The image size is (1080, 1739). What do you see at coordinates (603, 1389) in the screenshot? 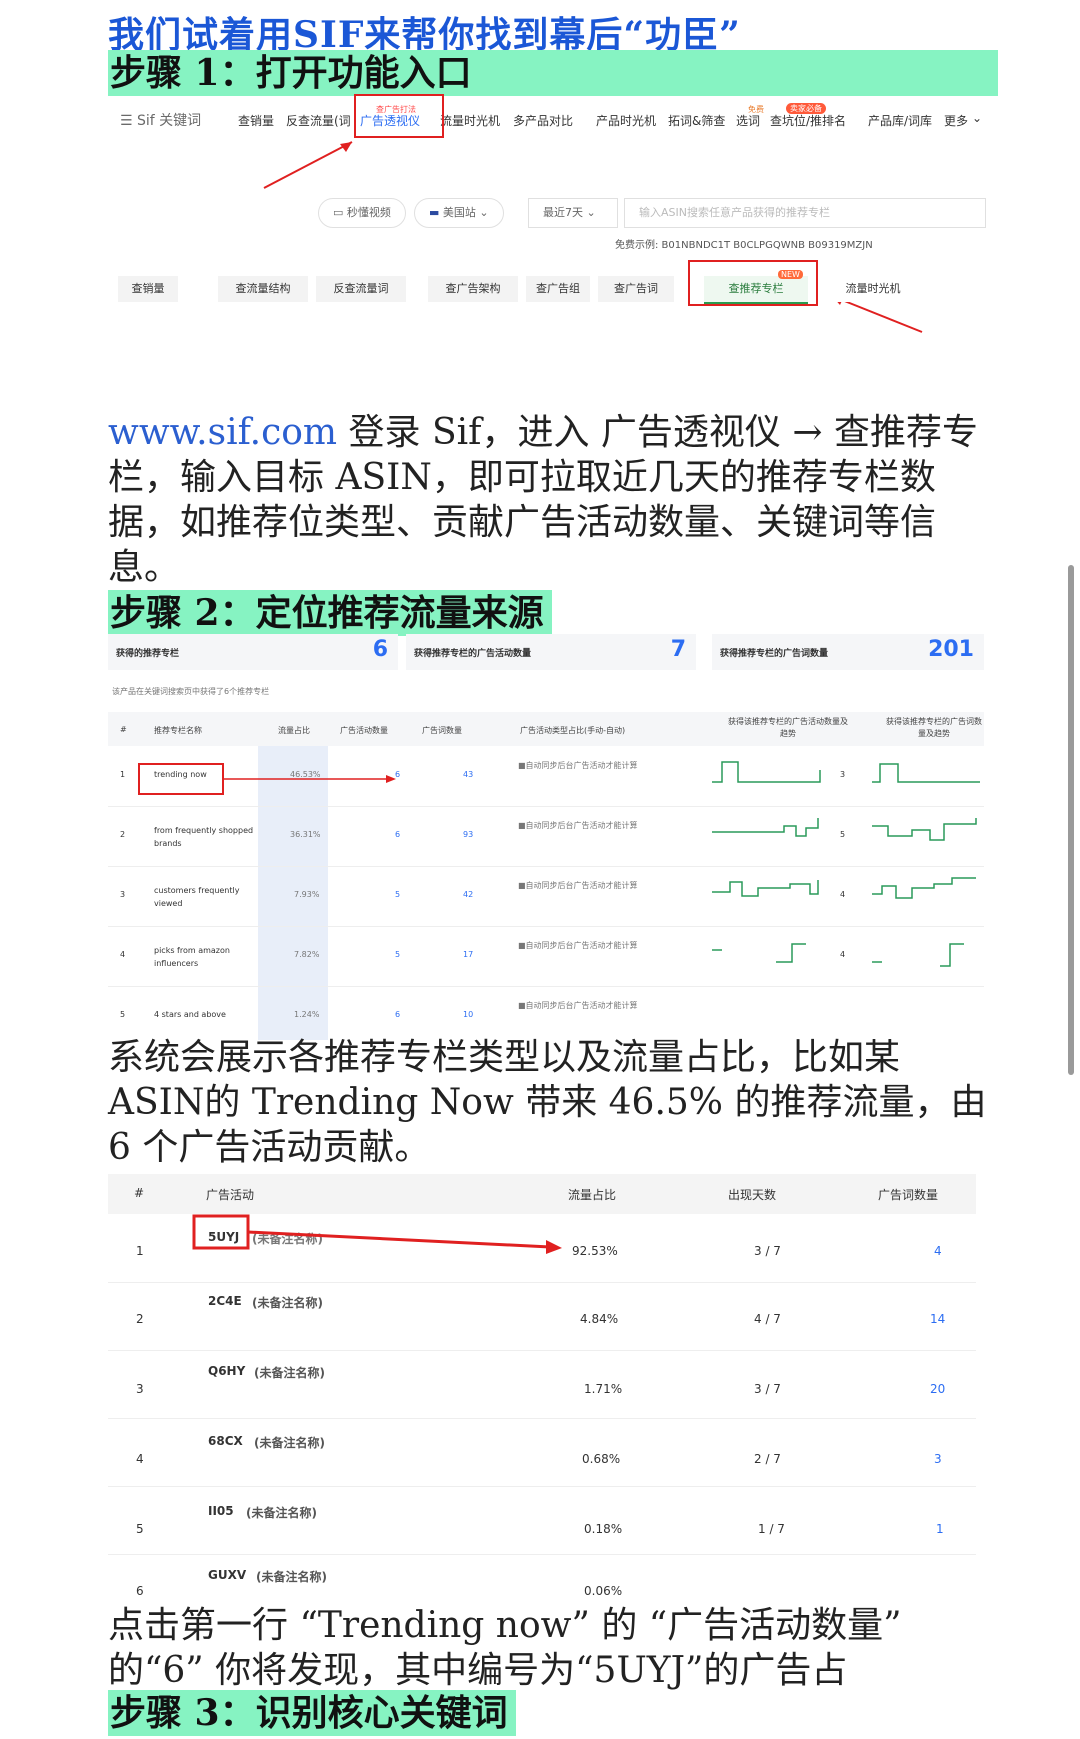
I see `row-pct: 1.71%` at bounding box center [603, 1389].